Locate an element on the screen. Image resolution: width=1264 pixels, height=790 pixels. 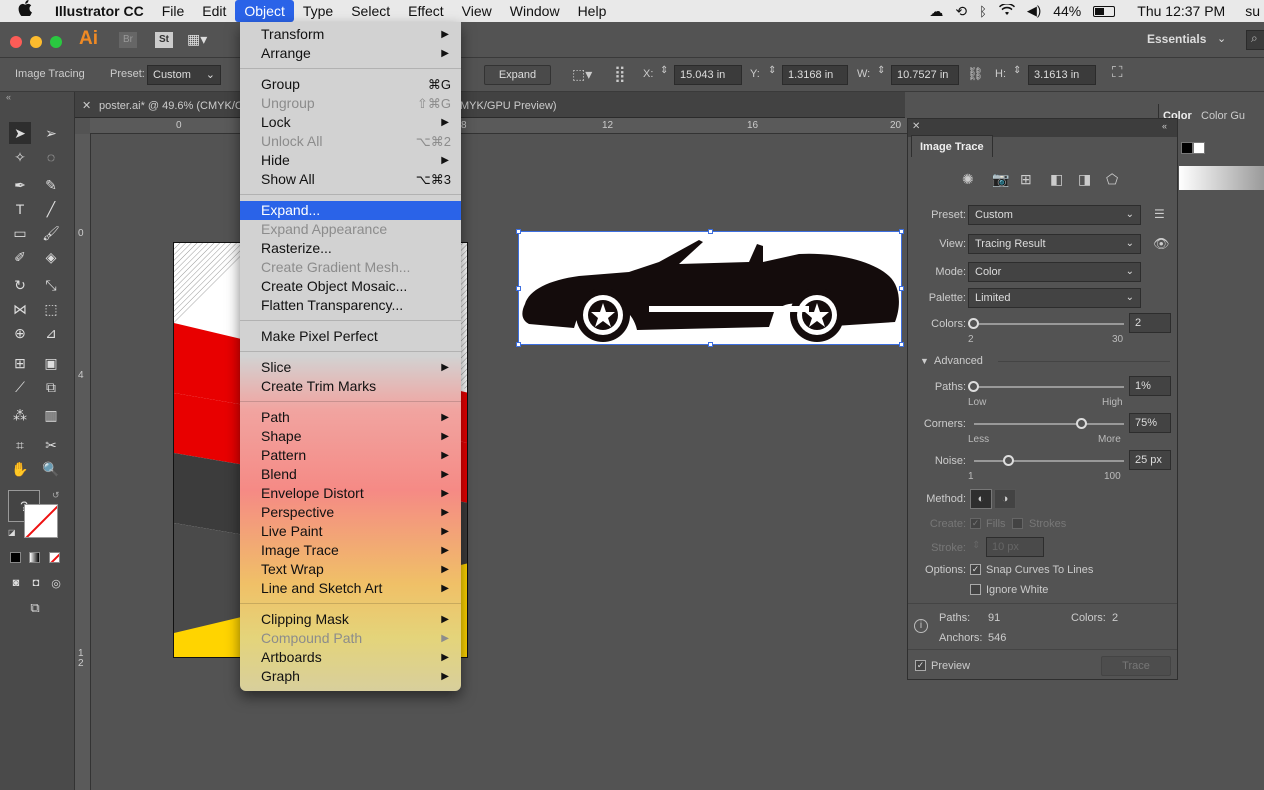
menu-item-group: Group ⌘G is located at coordinates (350, 84).